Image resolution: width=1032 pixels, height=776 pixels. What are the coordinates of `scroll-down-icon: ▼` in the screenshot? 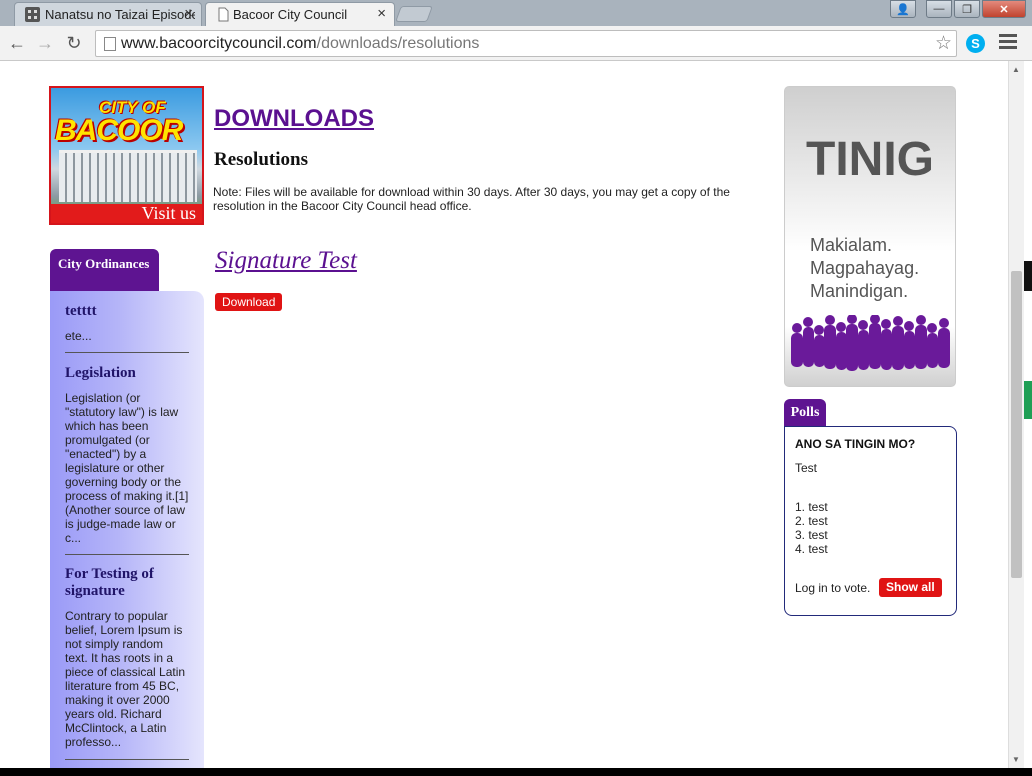 It's located at (1016, 759).